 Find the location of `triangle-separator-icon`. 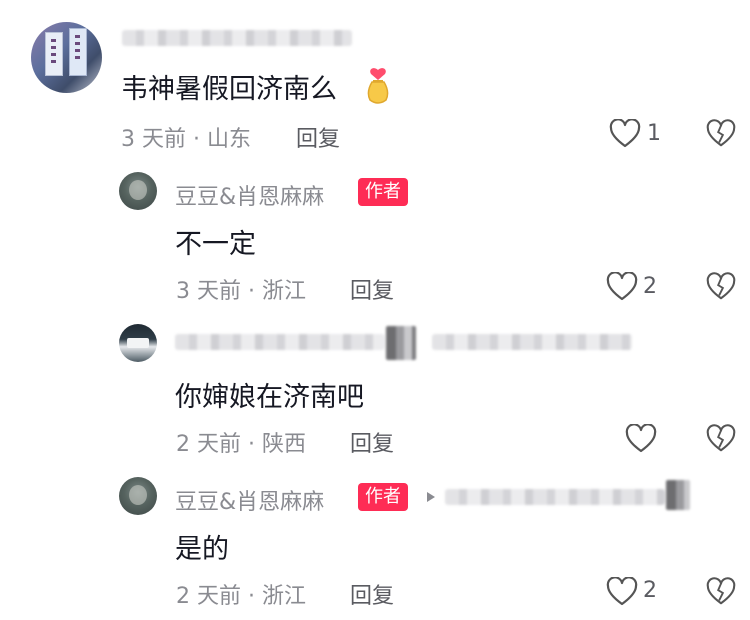

triangle-separator-icon is located at coordinates (431, 497).